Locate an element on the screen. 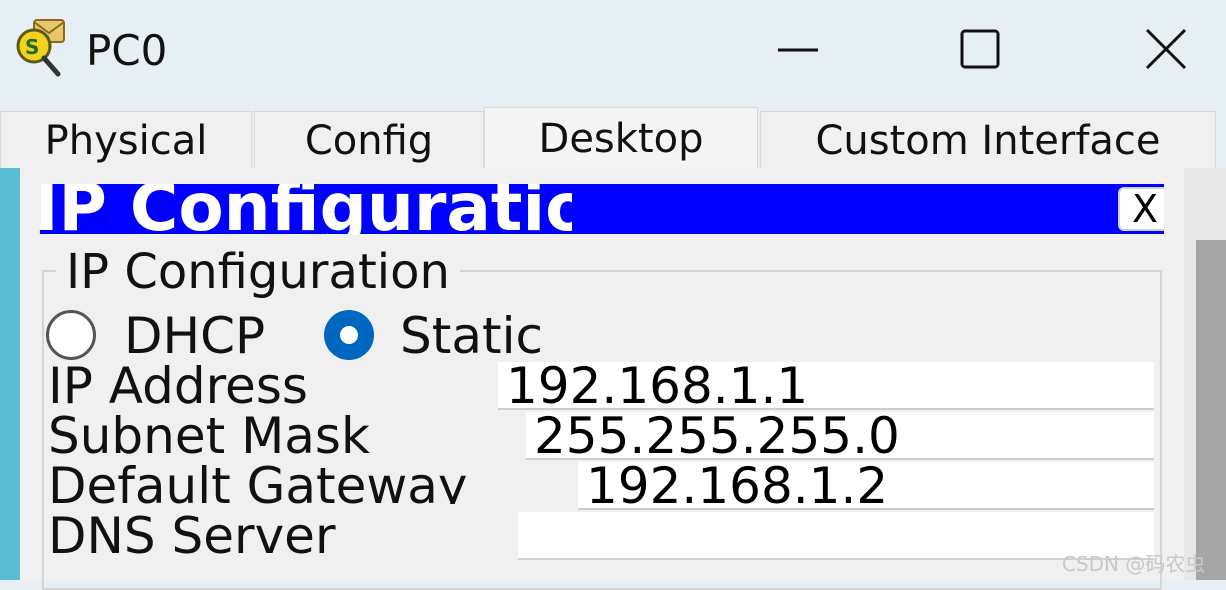  packet-tracer-pc-icon: S is located at coordinates (43, 47).